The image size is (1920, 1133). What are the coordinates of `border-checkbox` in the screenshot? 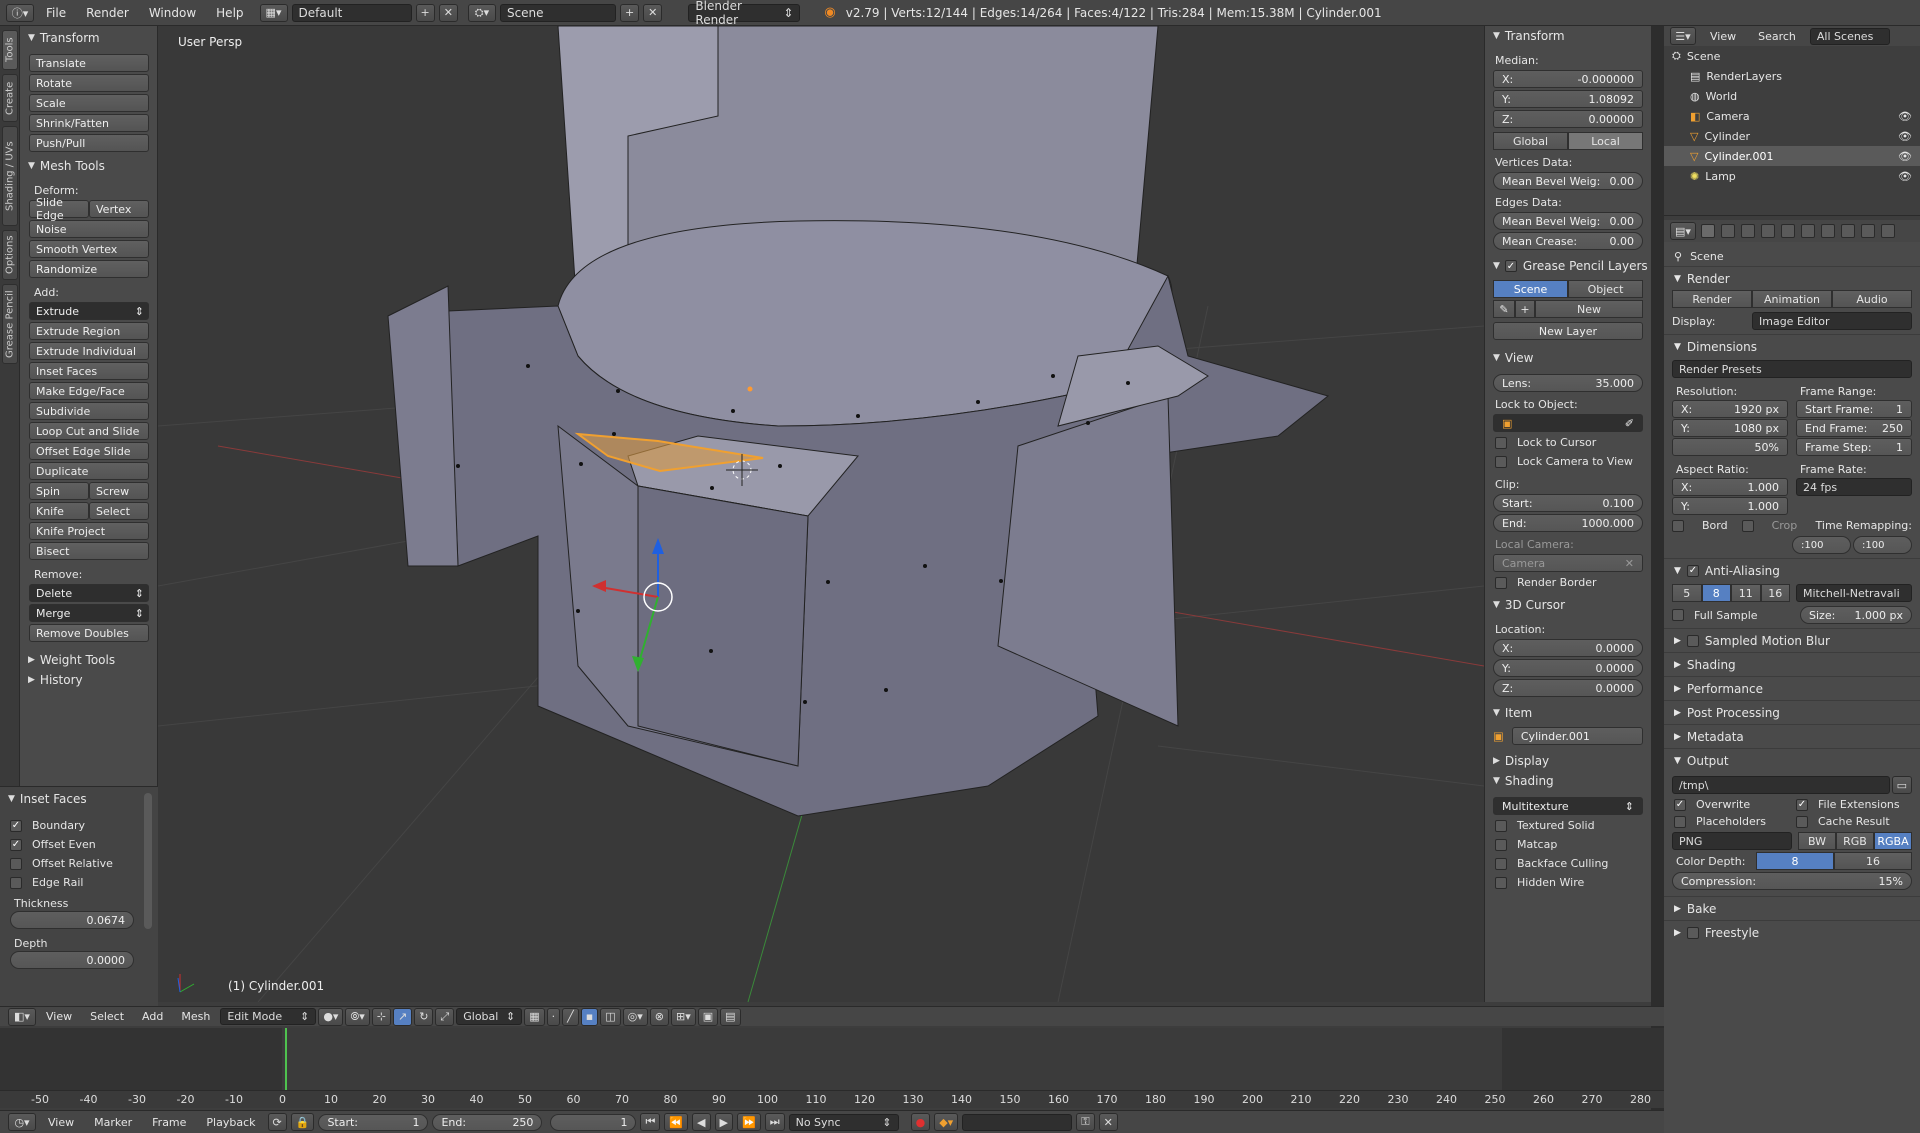 It's located at (1678, 525).